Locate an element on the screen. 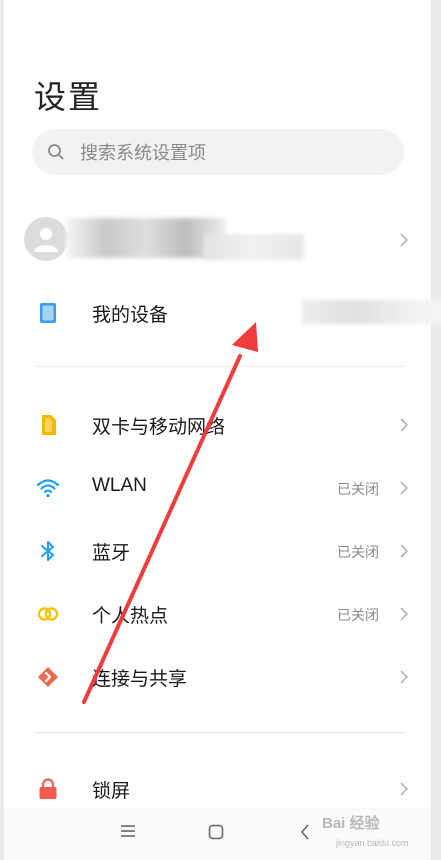  avatar is located at coordinates (46, 239).